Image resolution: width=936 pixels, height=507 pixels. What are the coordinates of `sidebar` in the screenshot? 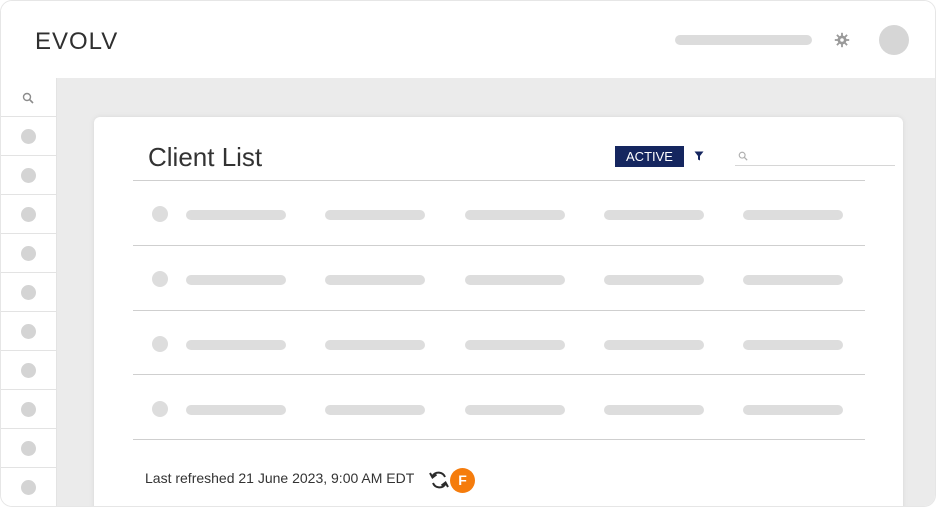 It's located at (29, 292).